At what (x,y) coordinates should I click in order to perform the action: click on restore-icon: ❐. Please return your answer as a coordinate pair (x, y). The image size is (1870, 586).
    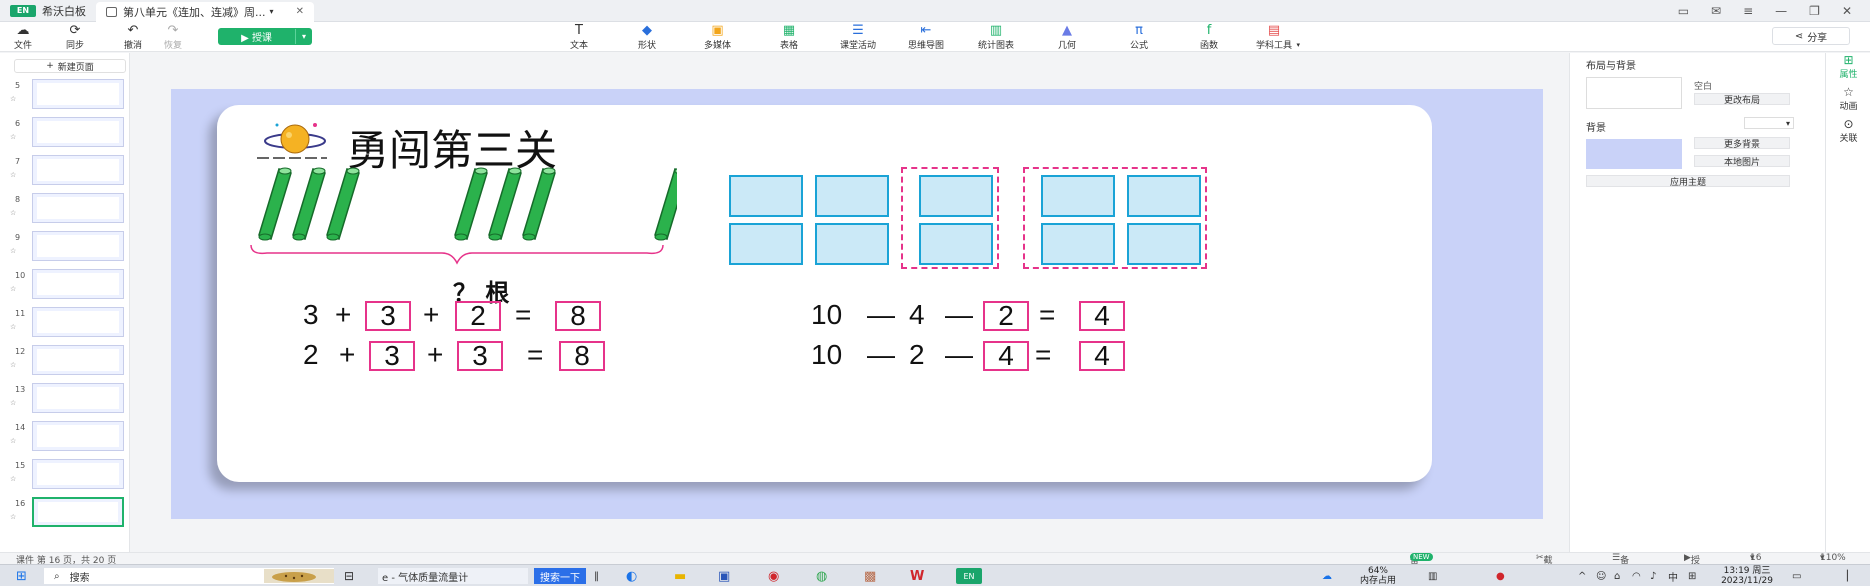
    Looking at the image, I should click on (1814, 11).